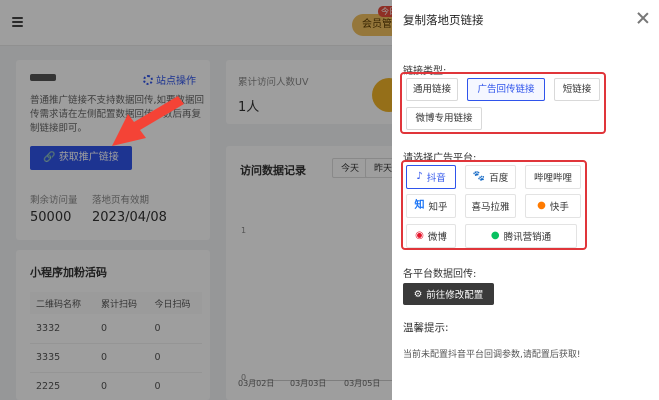 The height and width of the screenshot is (400, 659). Describe the element at coordinates (426, 328) in the screenshot. I see `hint-title: 温馨提示:` at that location.